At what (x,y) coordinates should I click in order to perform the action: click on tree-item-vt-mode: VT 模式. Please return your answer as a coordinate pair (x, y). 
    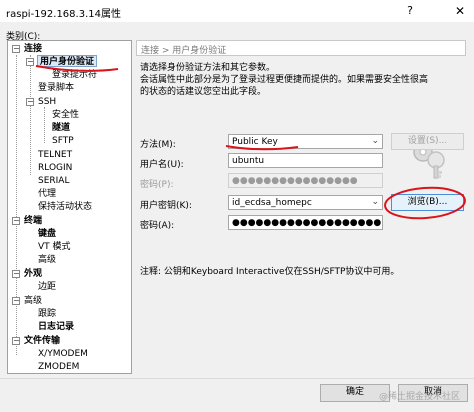
    Looking at the image, I should click on (54, 247).